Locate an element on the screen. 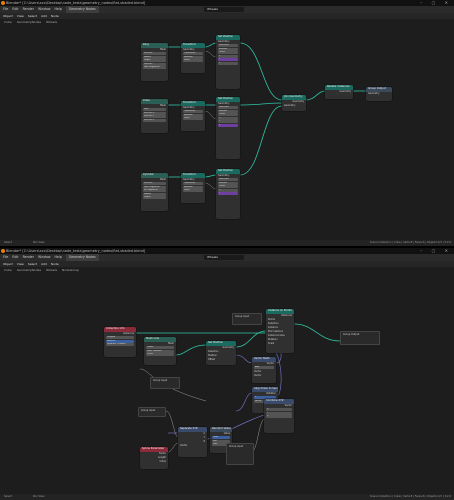 This screenshot has width=454, height=500. node-realize-instances: Realize Instances Geometry is located at coordinates (339, 92).